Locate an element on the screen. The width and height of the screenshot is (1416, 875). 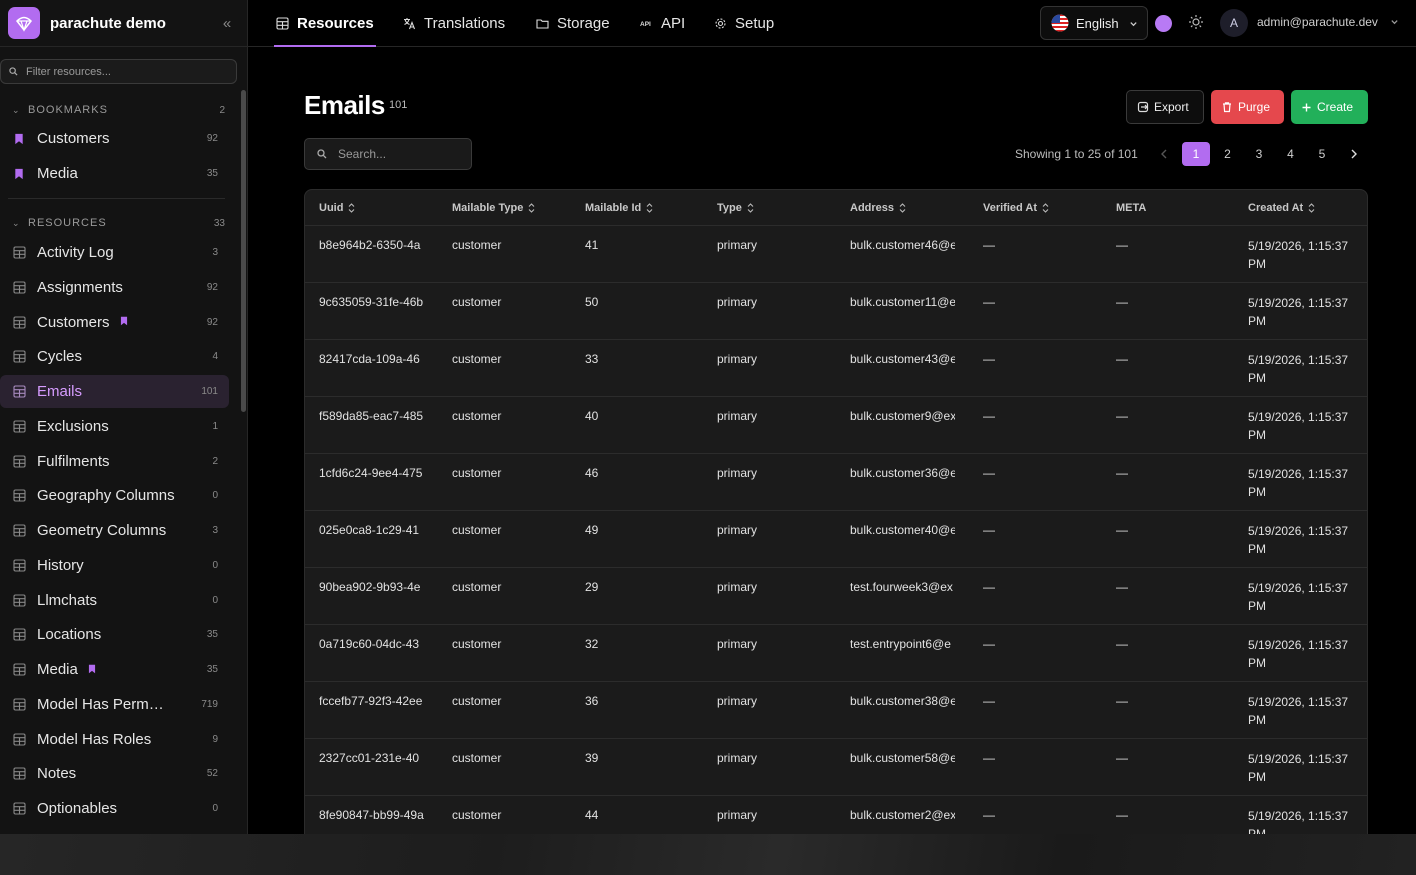
search-field is located at coordinates (388, 154).